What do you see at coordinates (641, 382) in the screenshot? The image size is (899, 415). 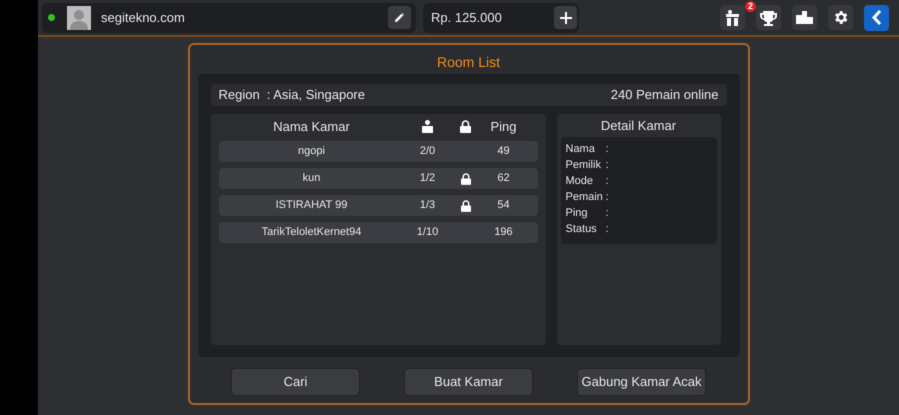 I see `action-button: Gabung Kamar Acak` at bounding box center [641, 382].